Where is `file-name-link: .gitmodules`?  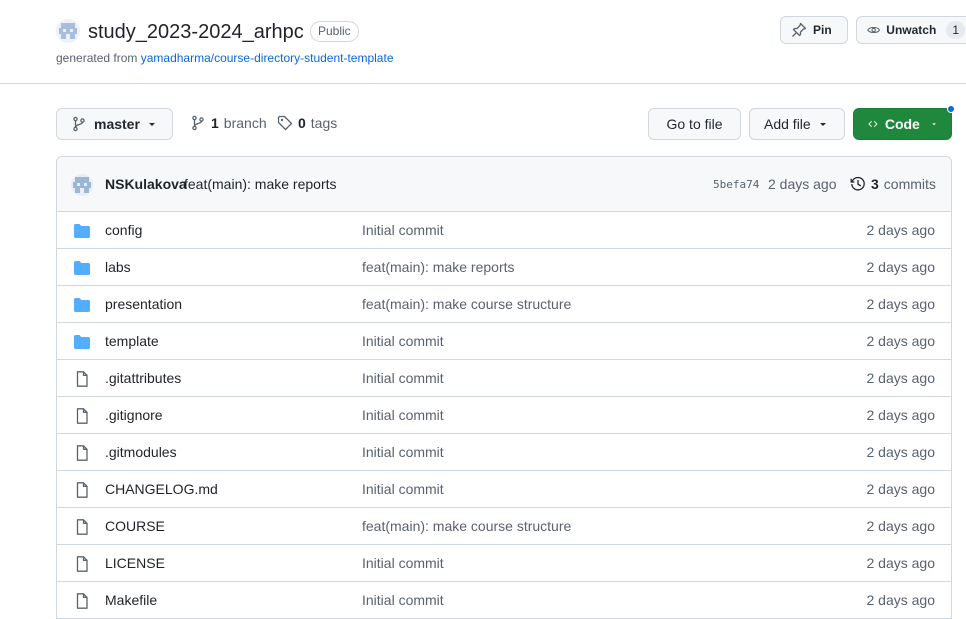
file-name-link: .gitmodules is located at coordinates (141, 452).